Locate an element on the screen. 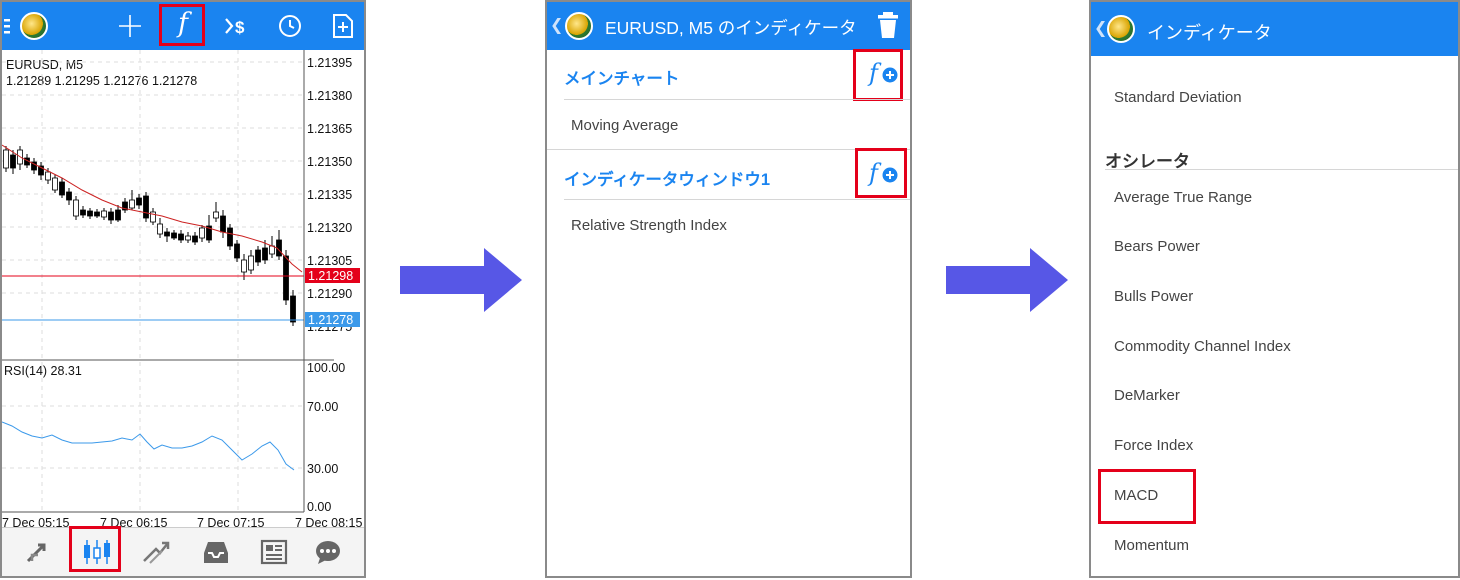  trade-icon: $ is located at coordinates (237, 28).